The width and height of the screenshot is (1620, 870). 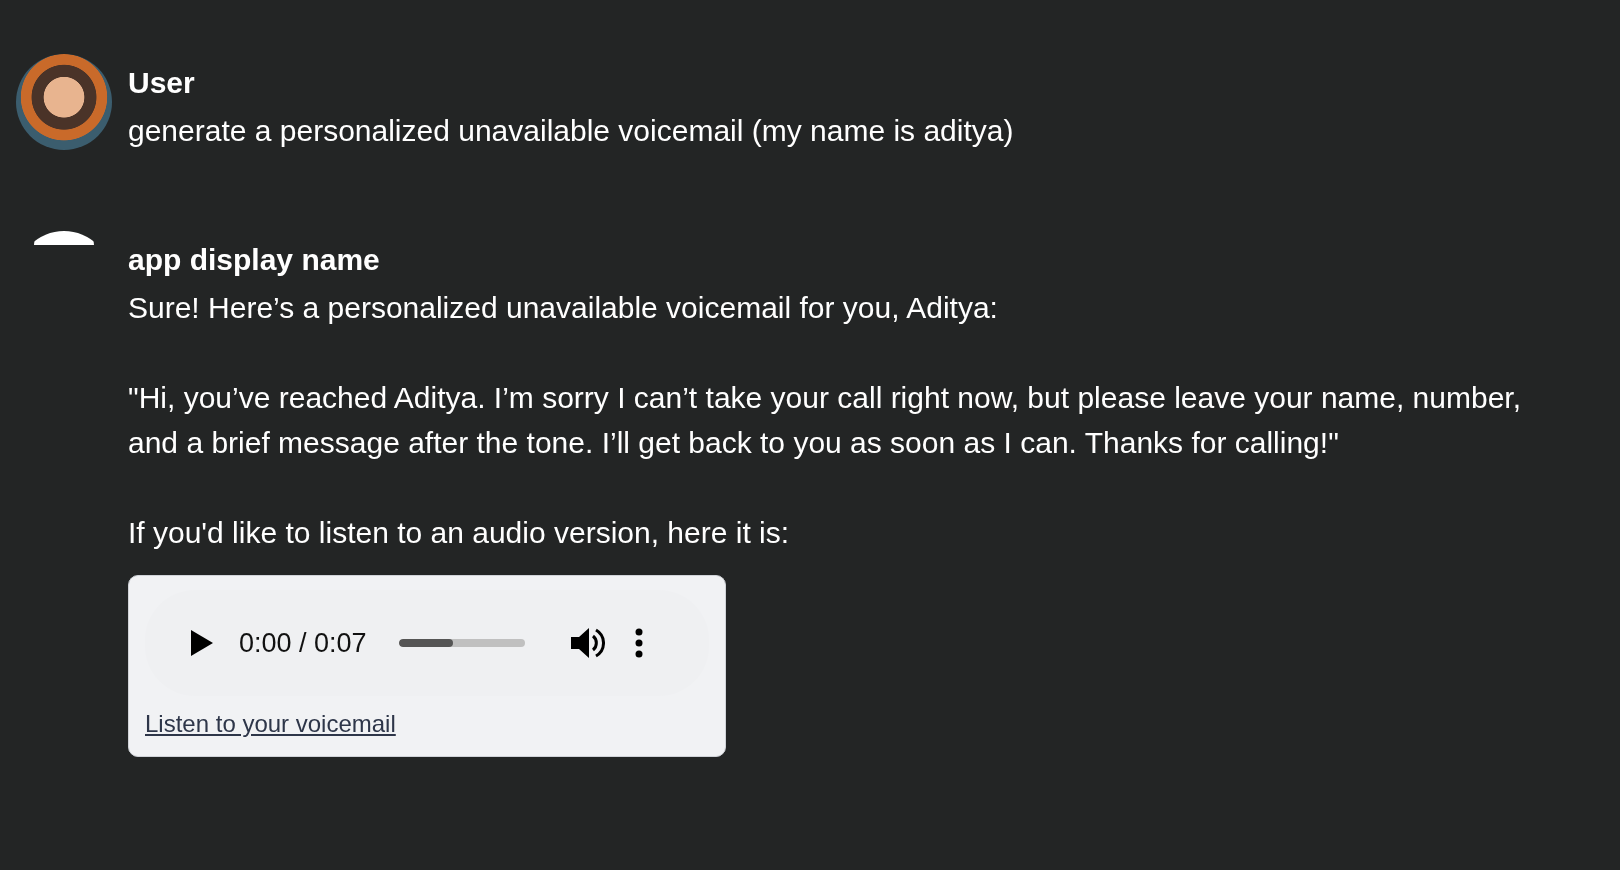 What do you see at coordinates (638, 643) in the screenshot?
I see `more-options-icon` at bounding box center [638, 643].